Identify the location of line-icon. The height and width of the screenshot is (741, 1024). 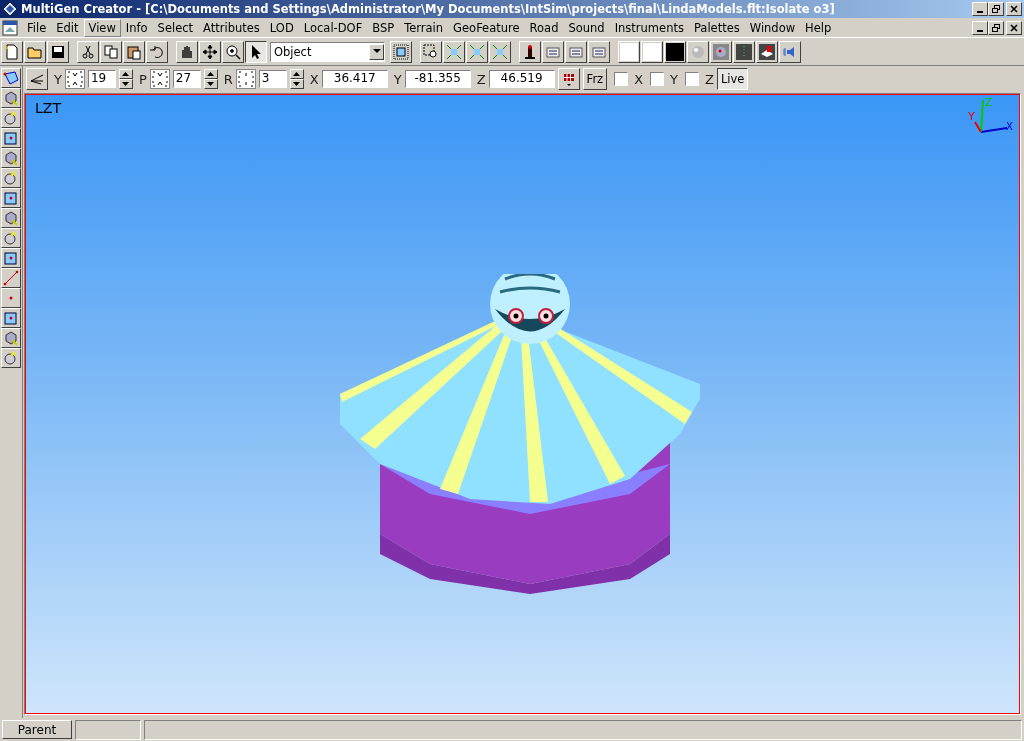
(11, 278).